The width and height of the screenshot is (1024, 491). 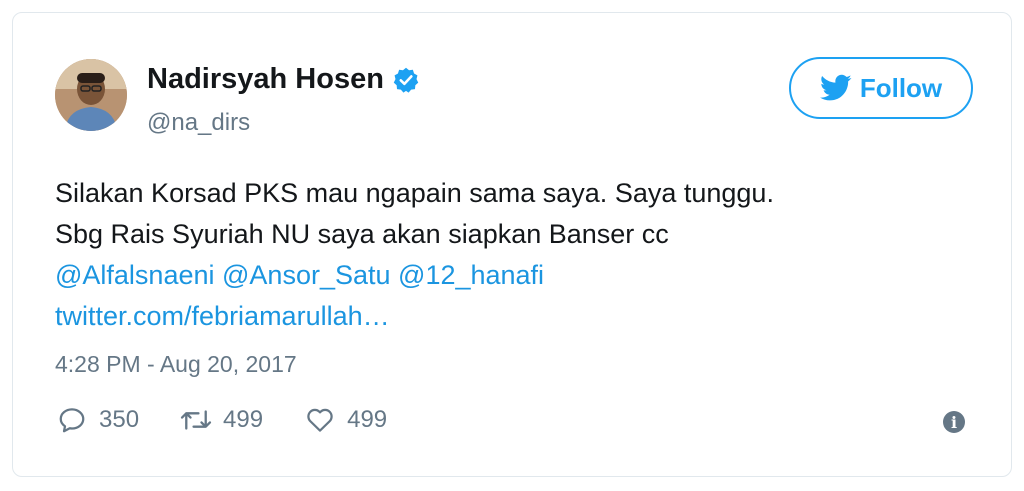 I want to click on reply-icon, so click(x=72, y=420).